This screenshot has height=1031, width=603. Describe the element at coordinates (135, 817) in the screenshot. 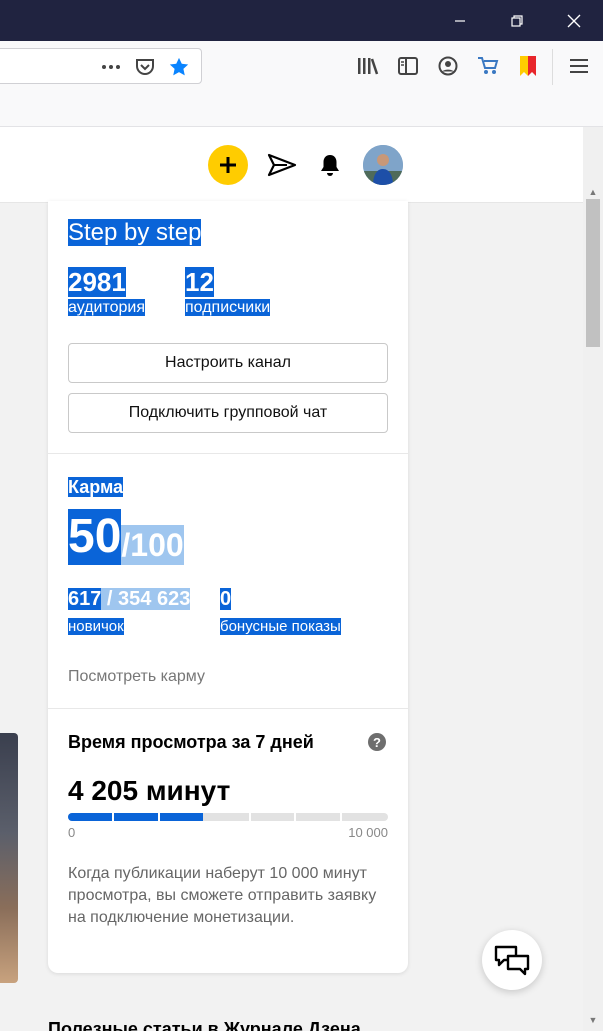

I see `progress-fill` at that location.